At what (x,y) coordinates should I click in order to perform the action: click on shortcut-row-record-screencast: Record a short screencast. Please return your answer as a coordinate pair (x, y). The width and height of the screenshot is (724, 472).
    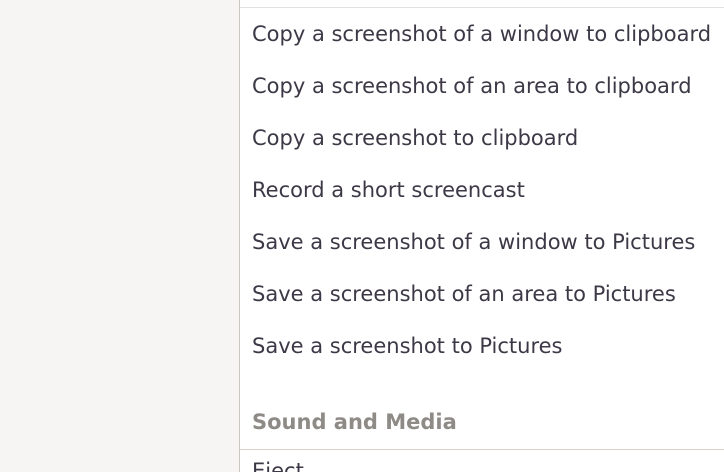
    Looking at the image, I should click on (482, 190).